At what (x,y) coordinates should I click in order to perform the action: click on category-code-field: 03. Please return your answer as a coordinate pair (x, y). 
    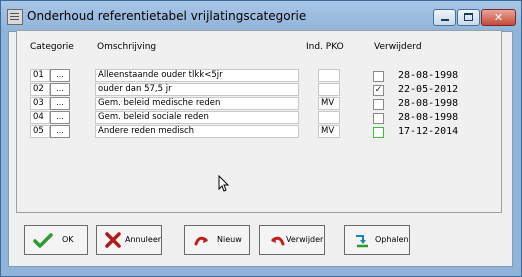
    Looking at the image, I should click on (40, 103).